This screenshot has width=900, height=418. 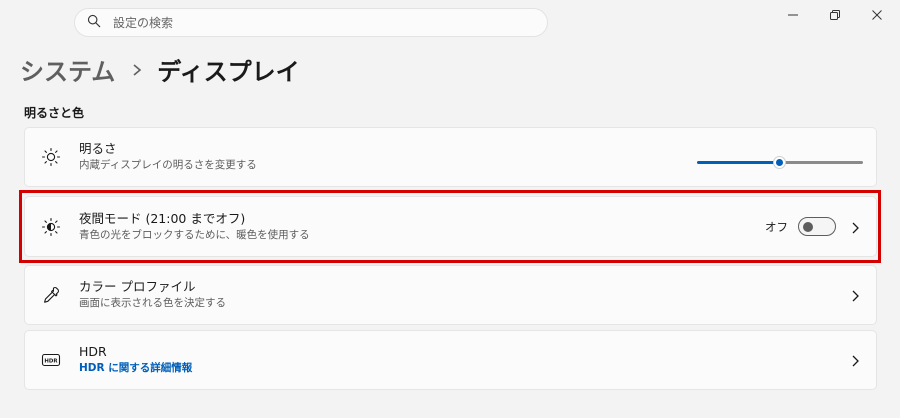 What do you see at coordinates (450, 360) in the screenshot?
I see `hdr-card: HDR HDR HDR に関する詳細情報` at bounding box center [450, 360].